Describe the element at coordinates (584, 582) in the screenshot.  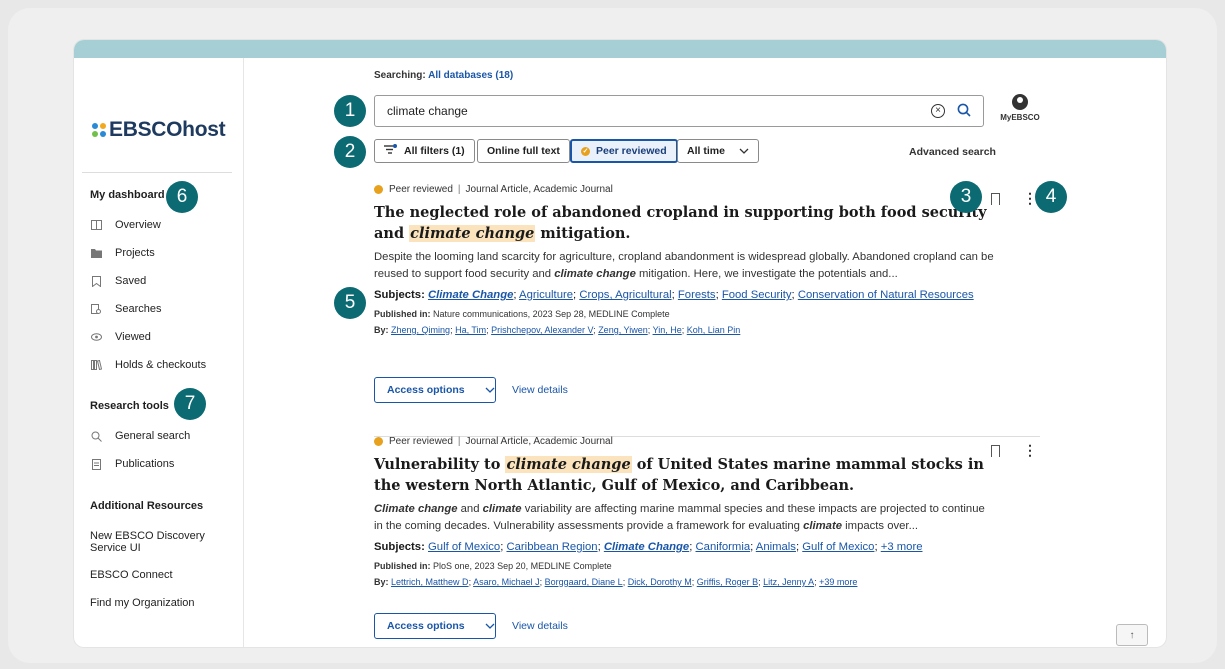
I see `author-link: Borggaard, Diane L` at that location.